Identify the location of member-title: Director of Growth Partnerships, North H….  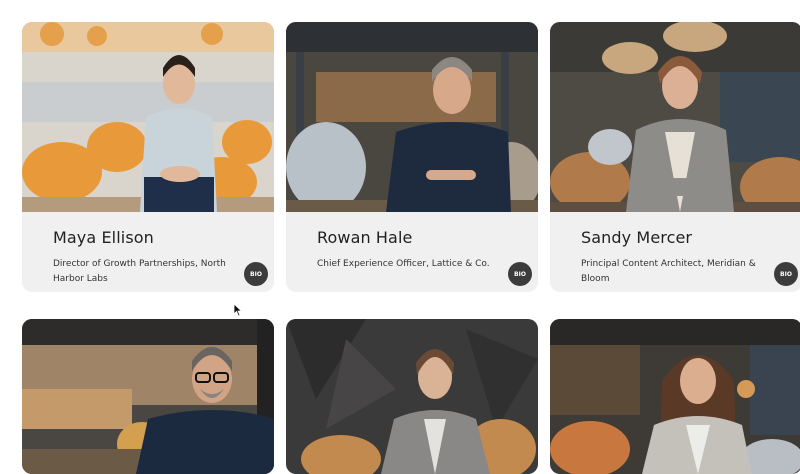
(139, 271).